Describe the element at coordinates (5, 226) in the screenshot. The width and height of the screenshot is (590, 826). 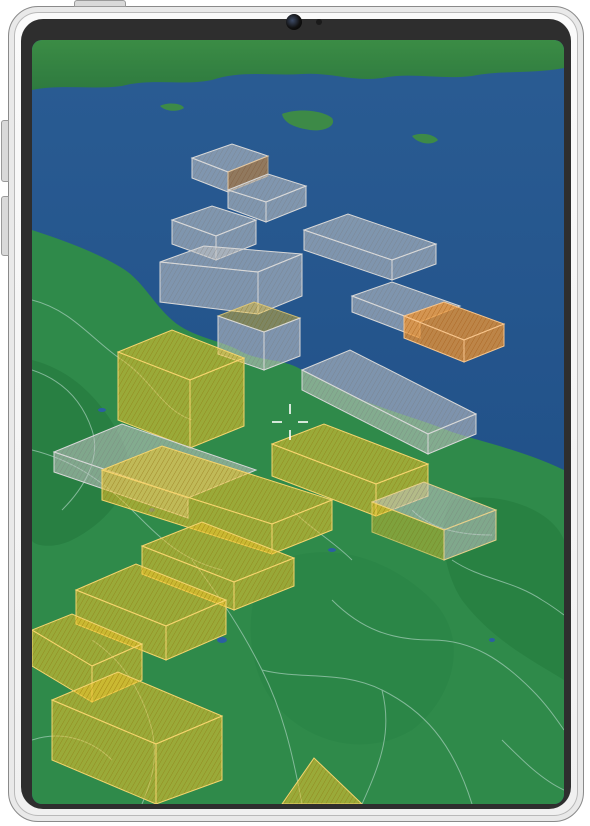
I see `volume-down-button` at that location.